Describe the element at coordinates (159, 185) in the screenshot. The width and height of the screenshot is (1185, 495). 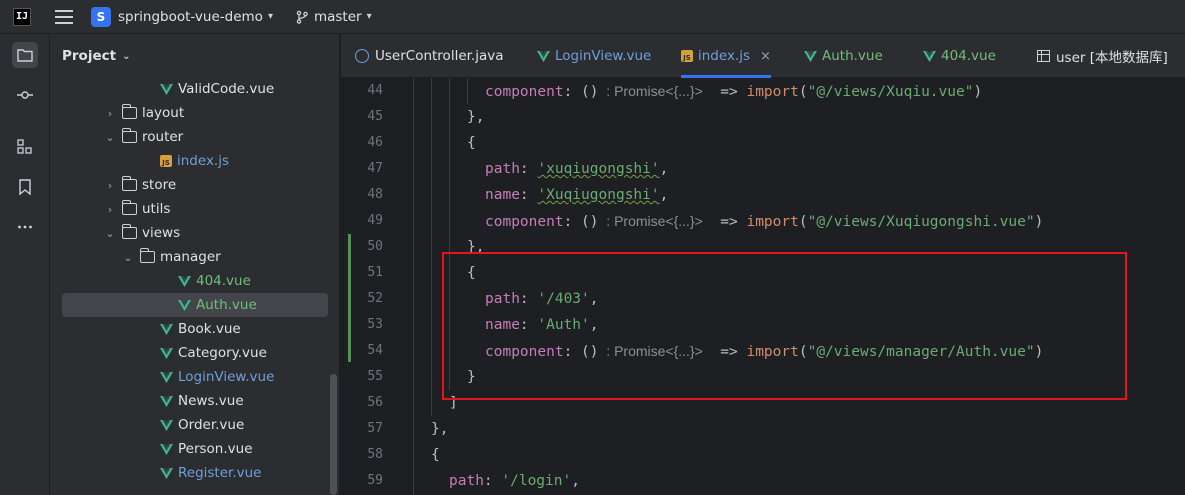
I see `tree-item-label: store` at that location.